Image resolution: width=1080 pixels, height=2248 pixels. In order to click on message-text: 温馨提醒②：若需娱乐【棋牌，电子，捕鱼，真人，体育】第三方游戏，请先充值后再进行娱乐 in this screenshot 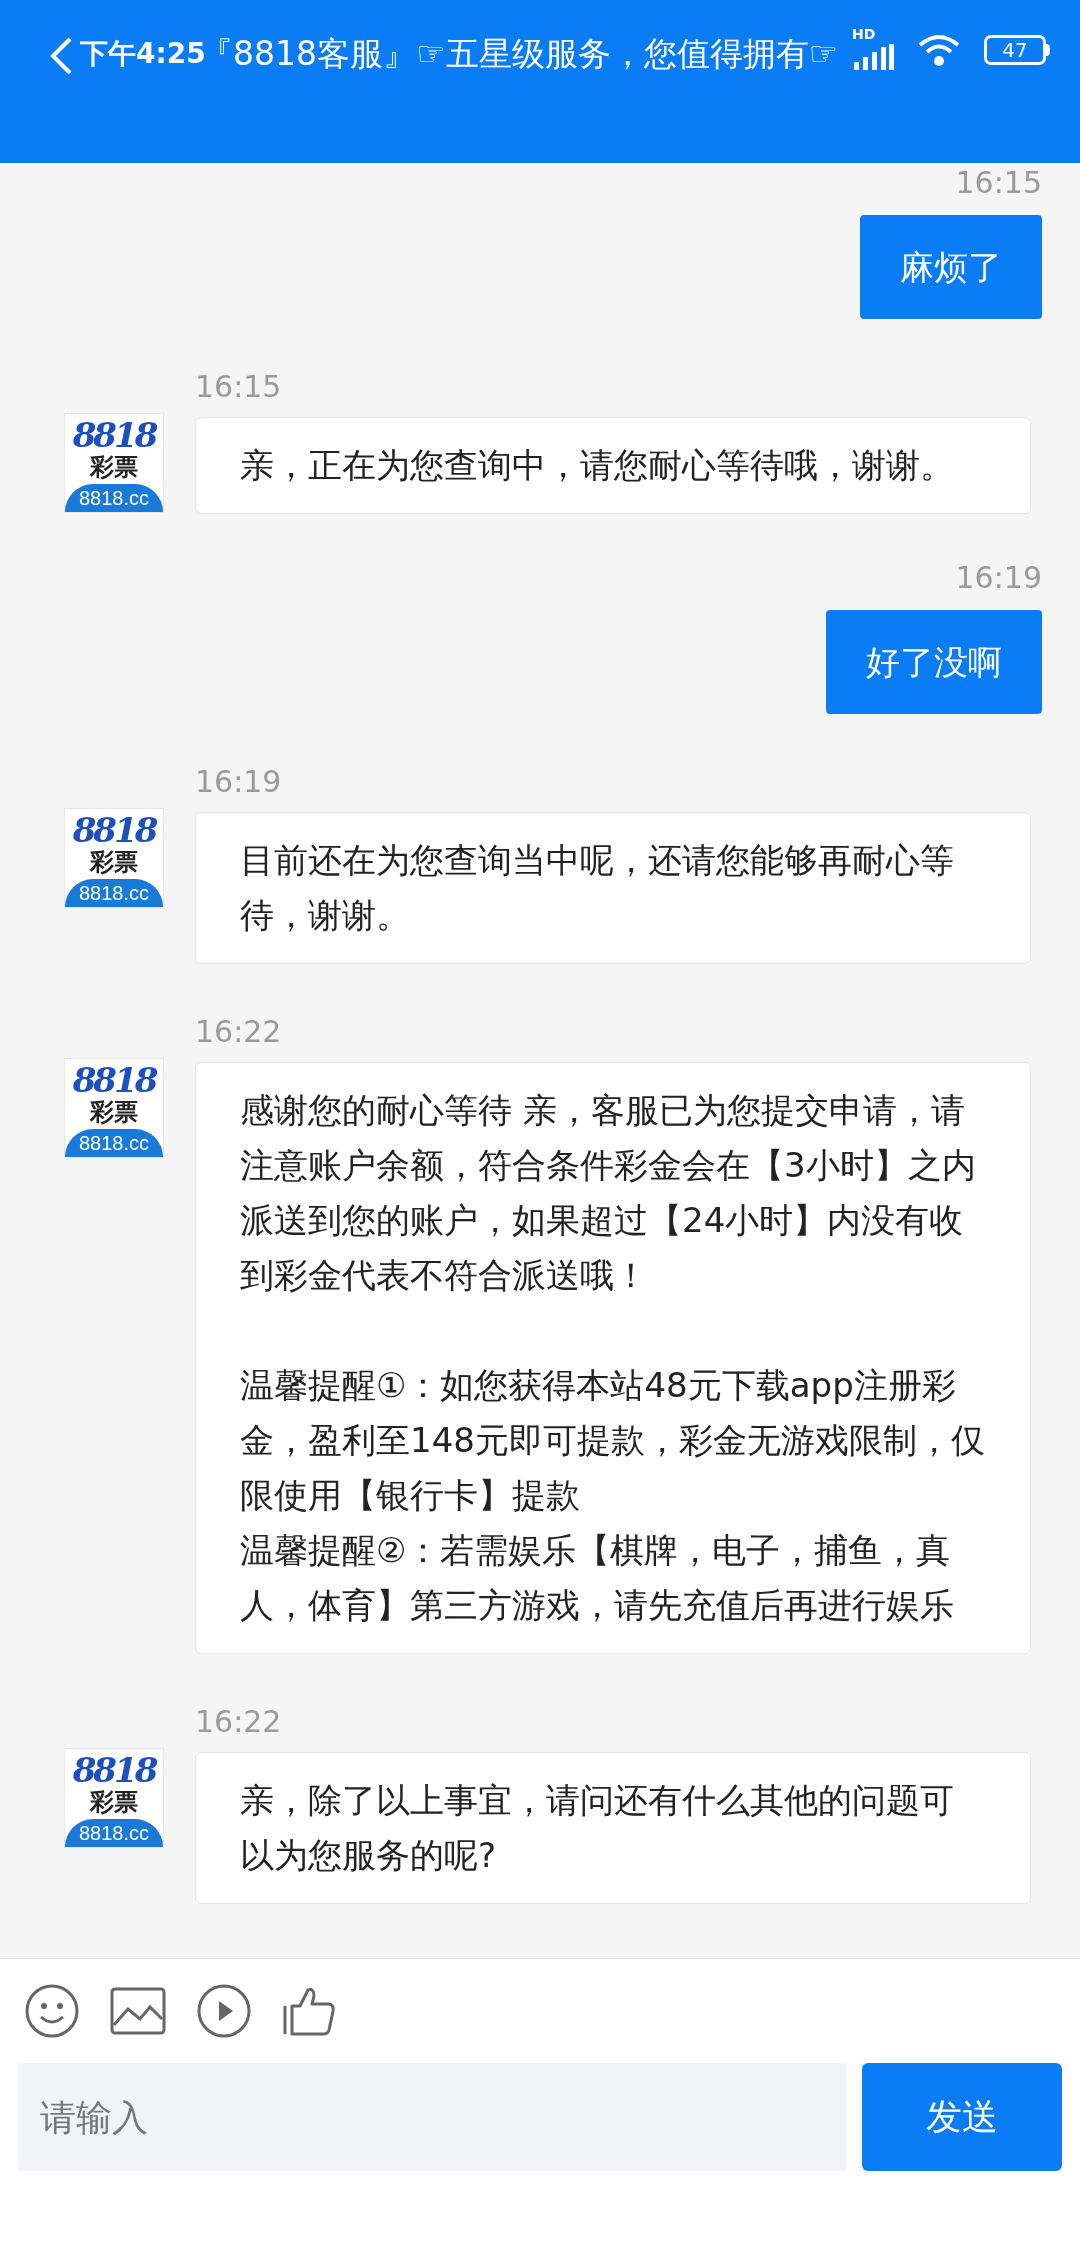, I will do `click(597, 1578)`.